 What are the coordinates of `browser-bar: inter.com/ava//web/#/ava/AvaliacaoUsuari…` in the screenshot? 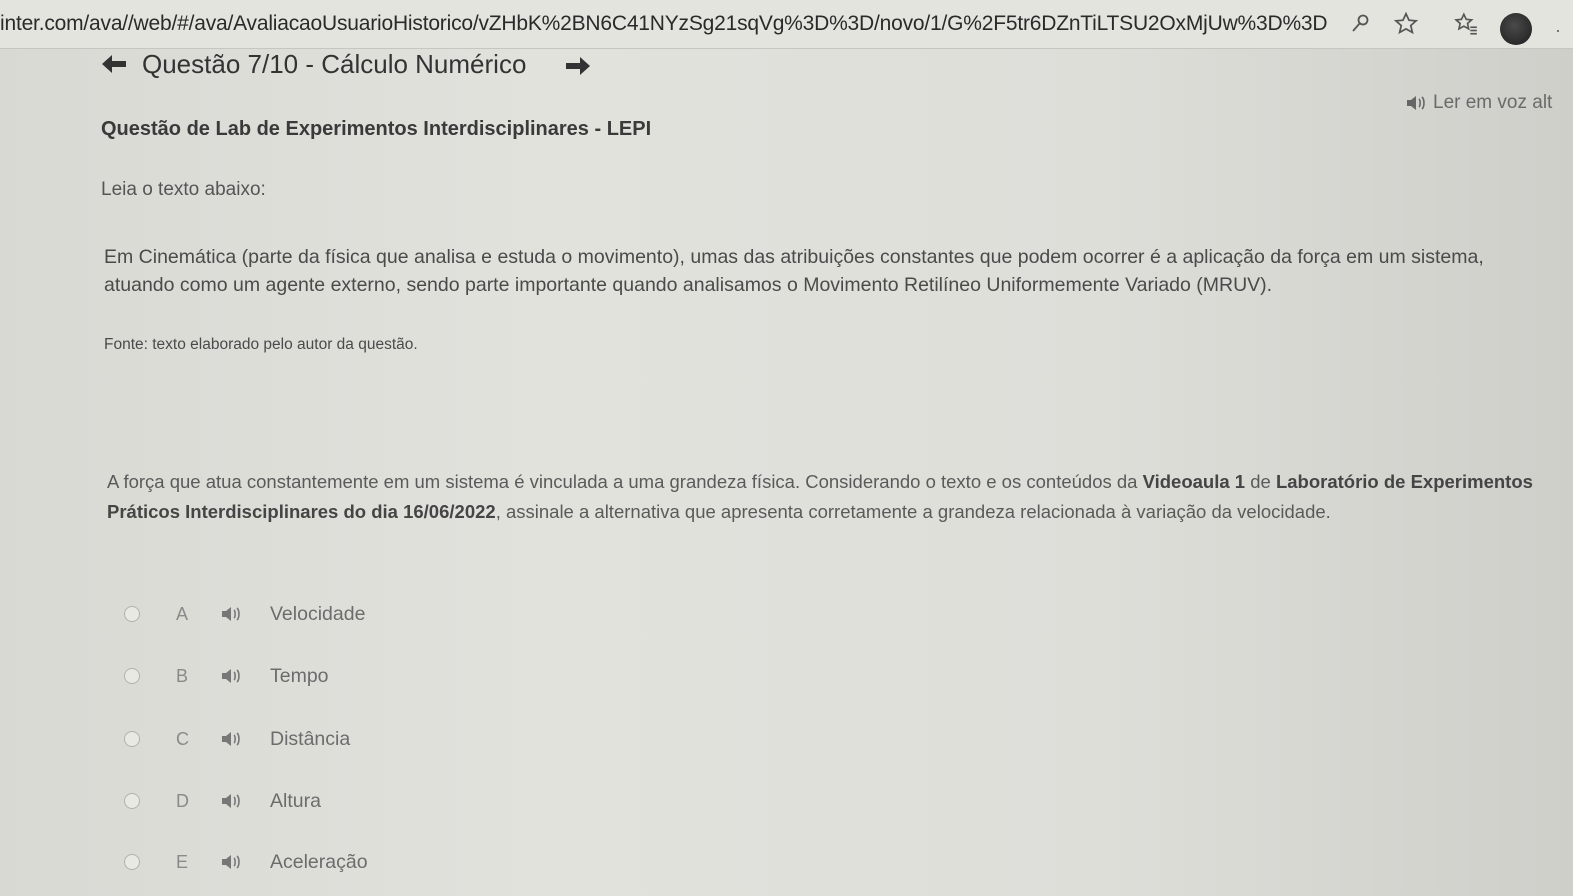 It's located at (786, 24).